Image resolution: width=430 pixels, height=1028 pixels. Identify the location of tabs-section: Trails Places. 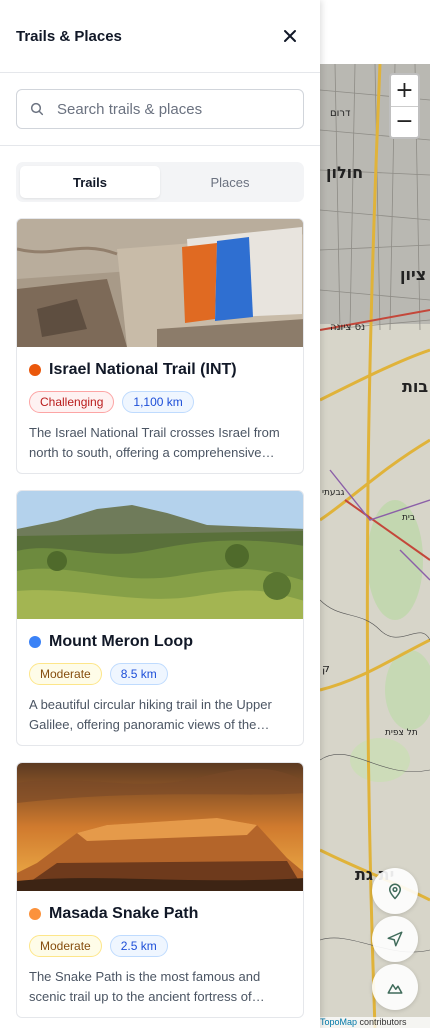
(160, 174).